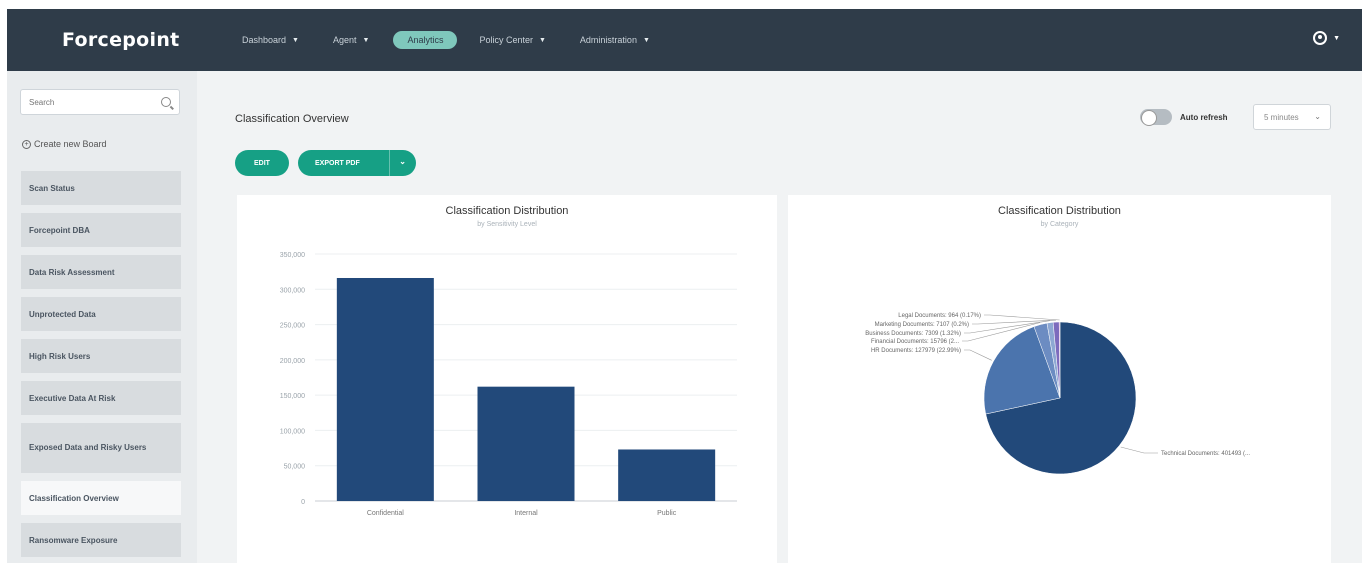 Image resolution: width=1369 pixels, height=563 pixels. What do you see at coordinates (337, 163) in the screenshot?
I see `export-pdf-label: EXPORT PDF` at bounding box center [337, 163].